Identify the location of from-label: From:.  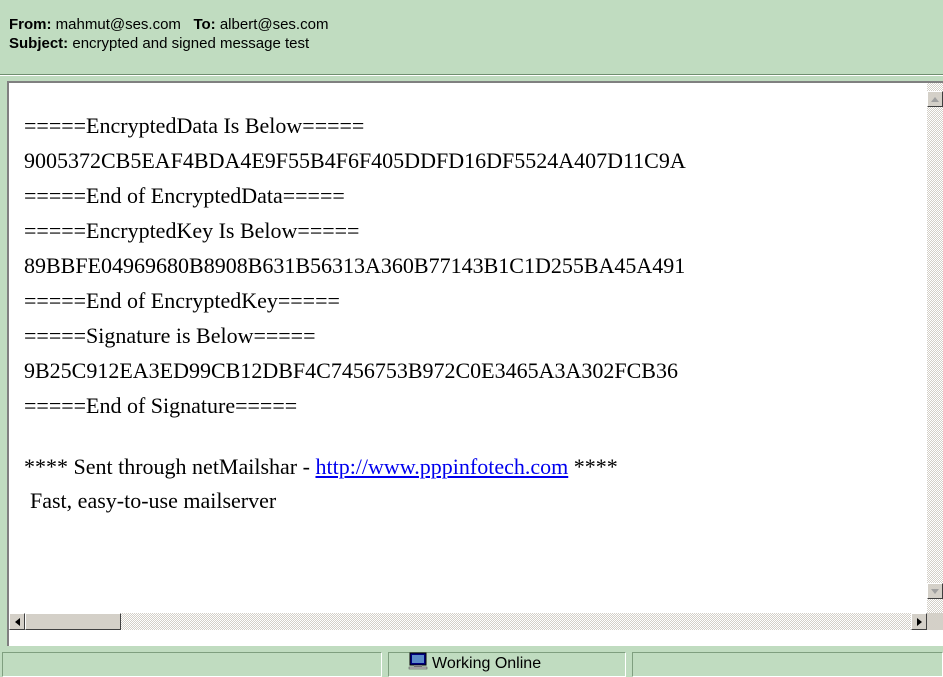
(30, 24).